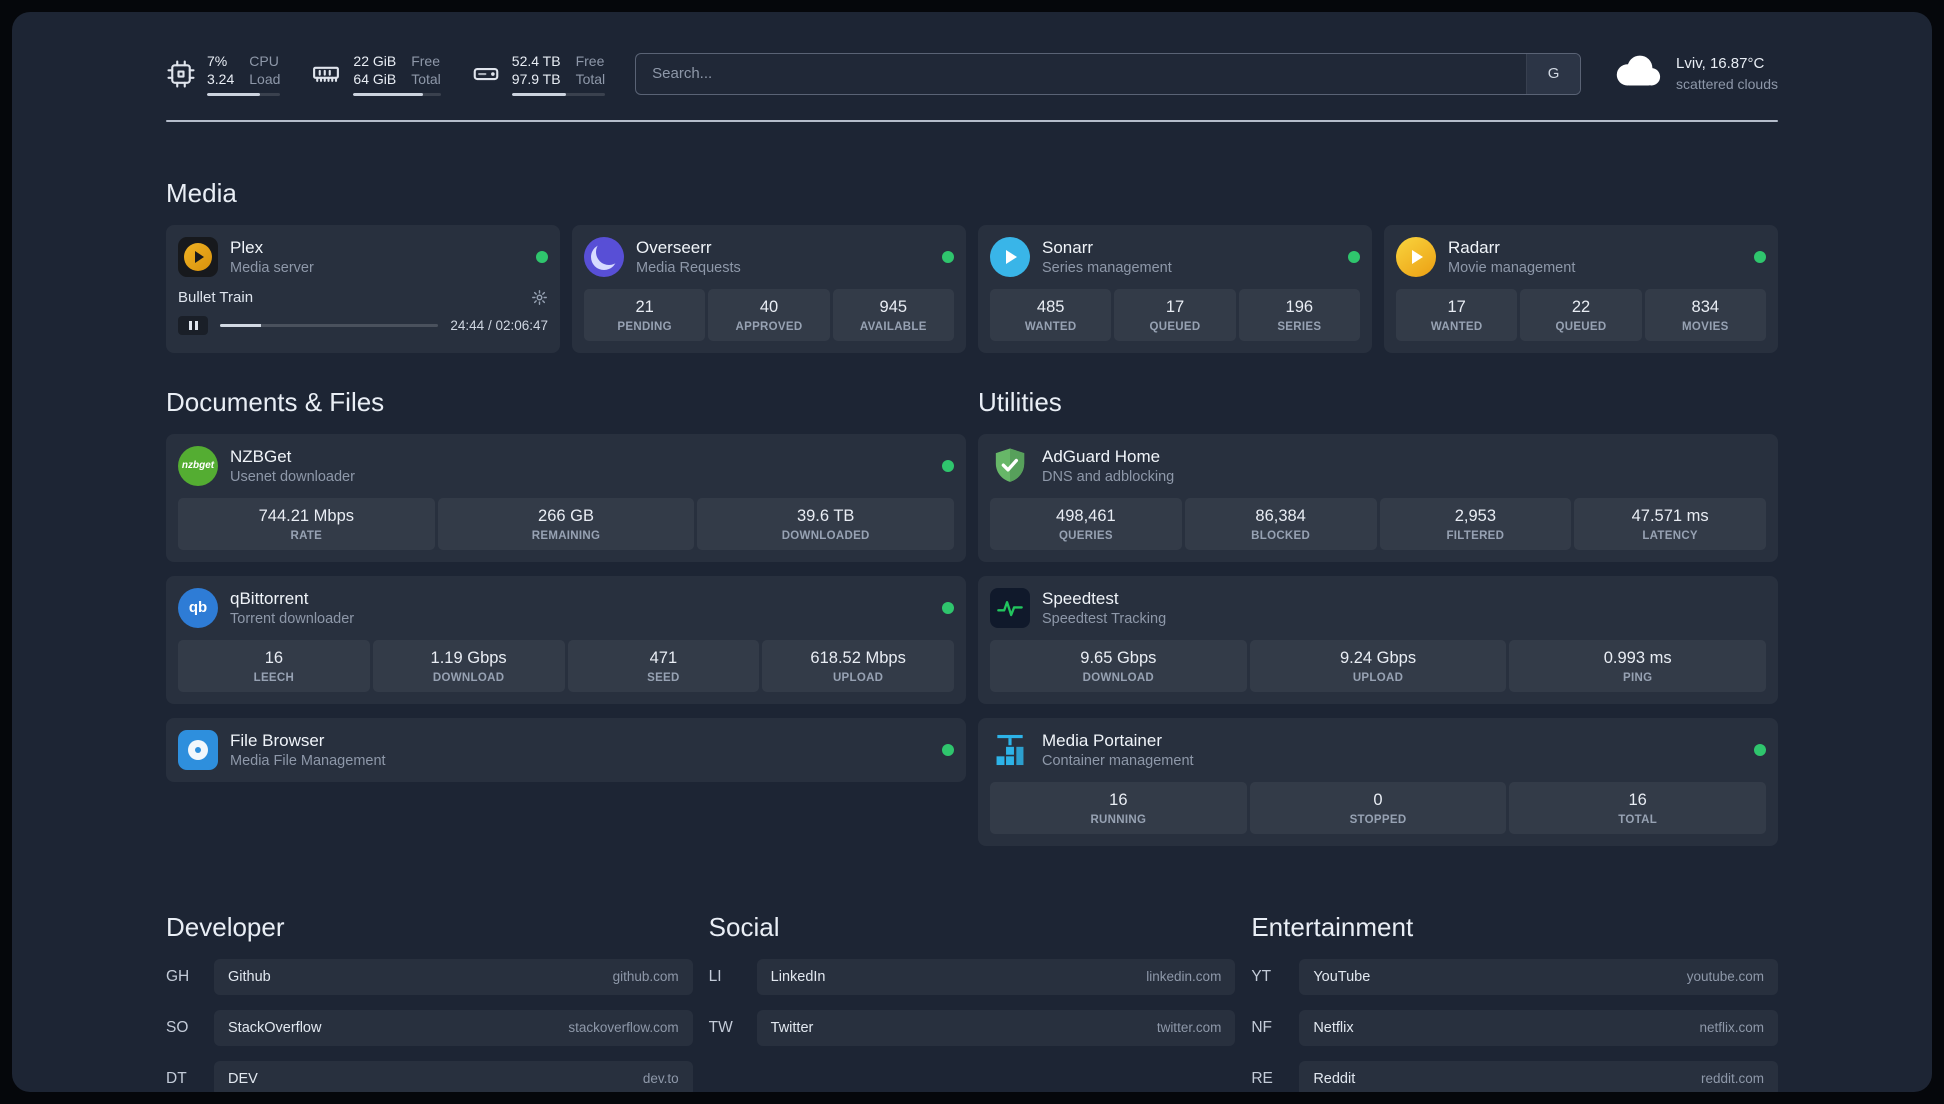  What do you see at coordinates (1731, 1028) in the screenshot?
I see `bookmark-url: netflix.com` at bounding box center [1731, 1028].